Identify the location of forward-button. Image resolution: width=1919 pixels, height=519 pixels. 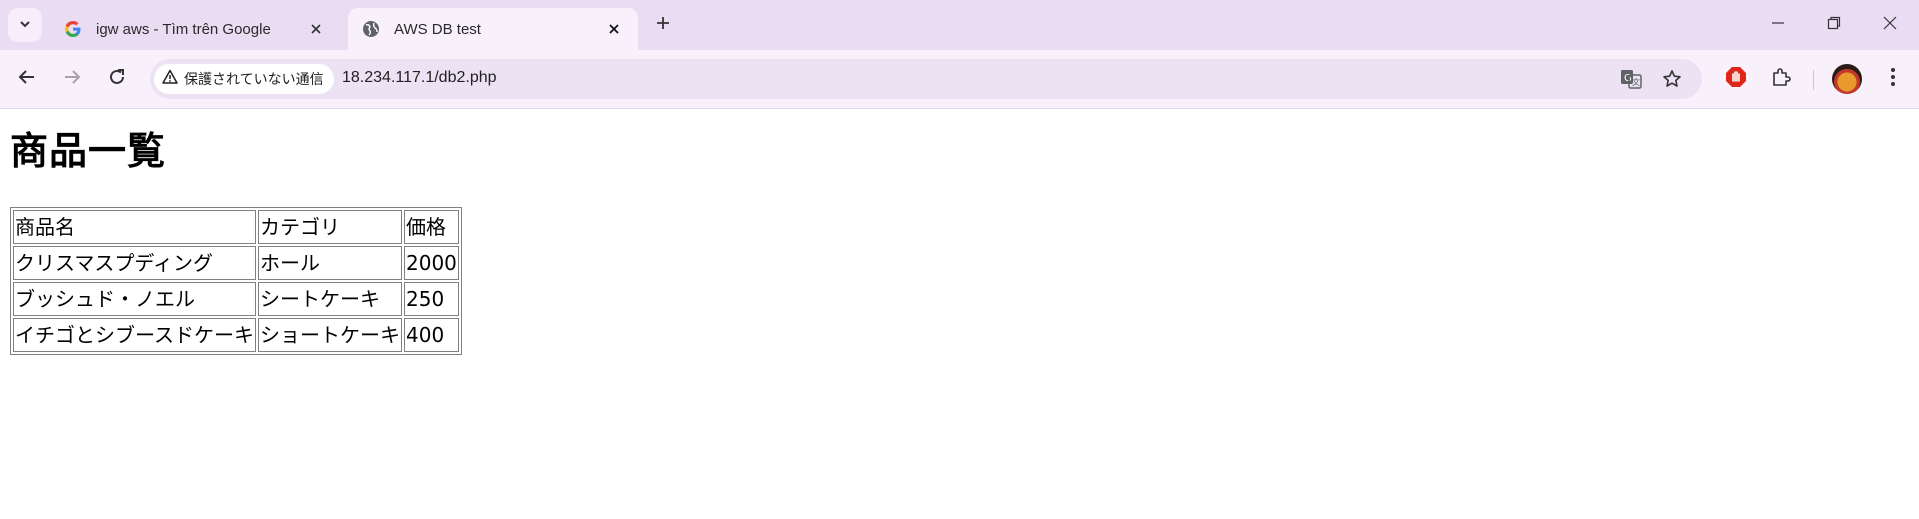
(72, 79).